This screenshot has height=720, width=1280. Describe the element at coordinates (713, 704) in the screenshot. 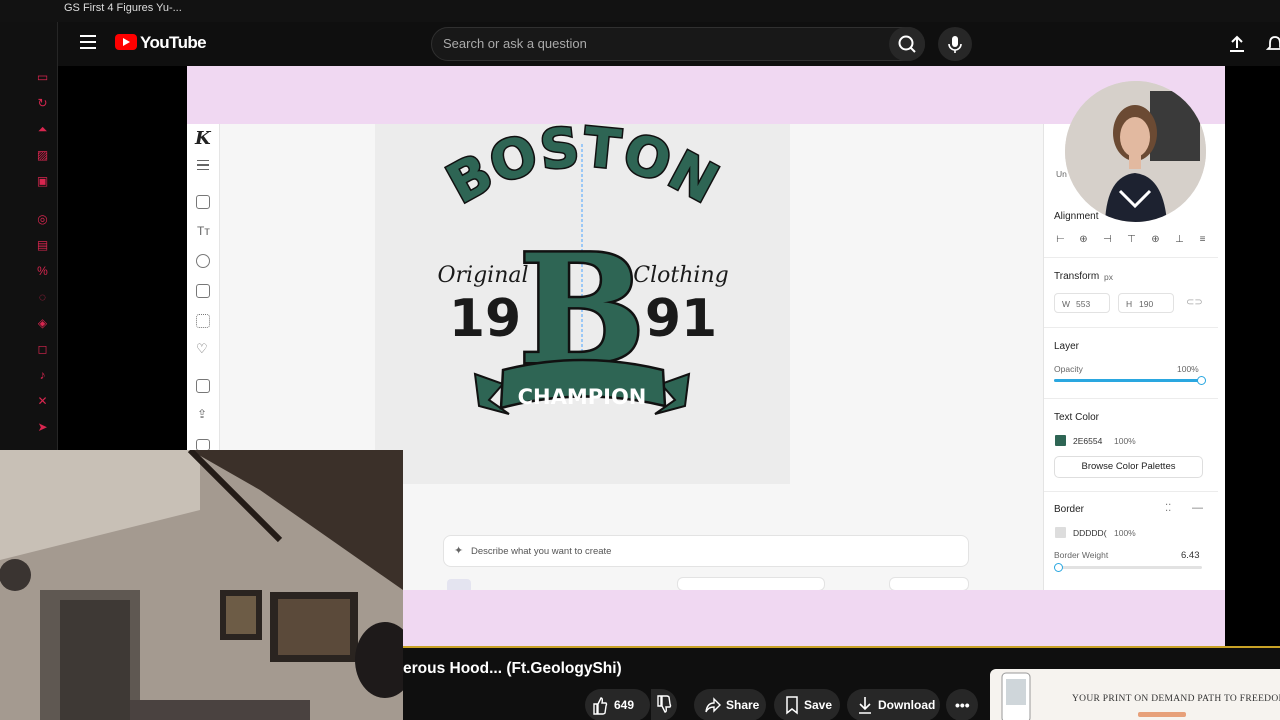

I see `share-arrow-icon` at that location.